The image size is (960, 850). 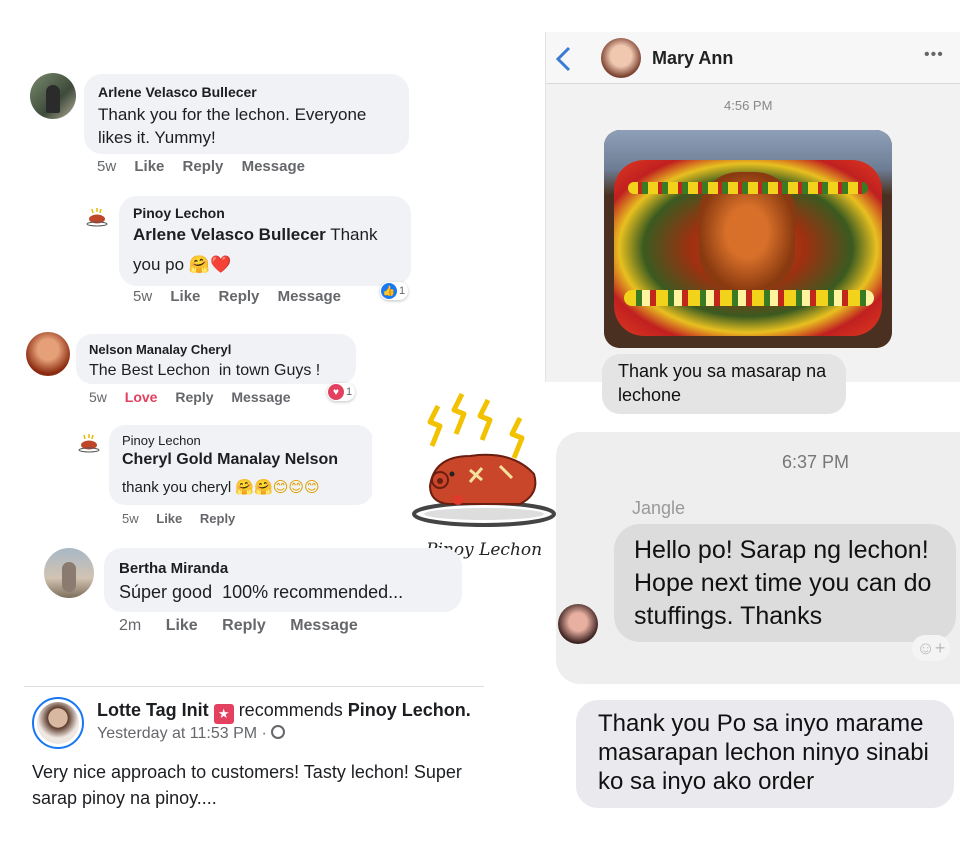 What do you see at coordinates (728, 616) in the screenshot?
I see `message-line3: stuffings. Thanks` at bounding box center [728, 616].